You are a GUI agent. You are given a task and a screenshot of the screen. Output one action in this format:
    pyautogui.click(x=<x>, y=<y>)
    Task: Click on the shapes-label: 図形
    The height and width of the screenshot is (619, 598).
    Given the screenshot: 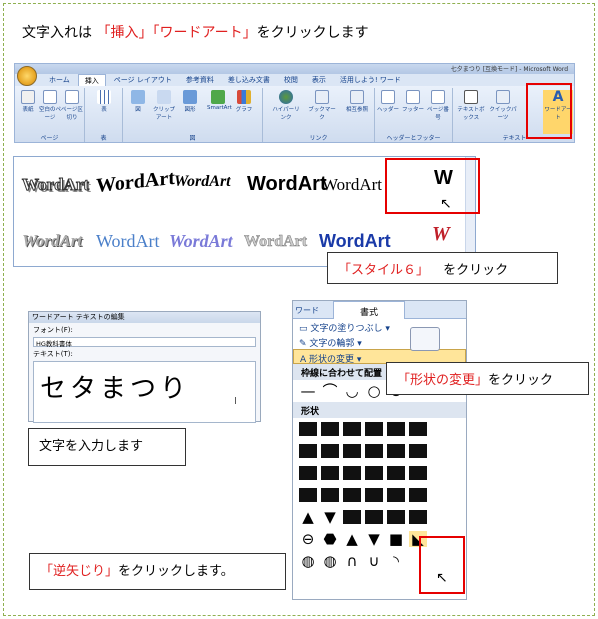 What is the action you would take?
    pyautogui.click(x=190, y=110)
    